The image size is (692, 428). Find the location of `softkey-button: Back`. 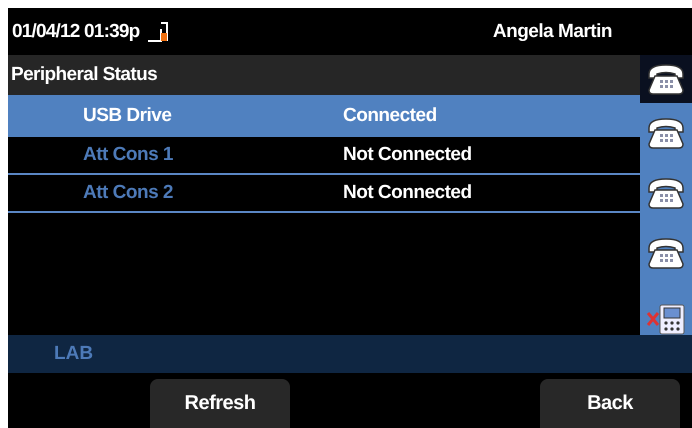

softkey-button: Back is located at coordinates (610, 403).